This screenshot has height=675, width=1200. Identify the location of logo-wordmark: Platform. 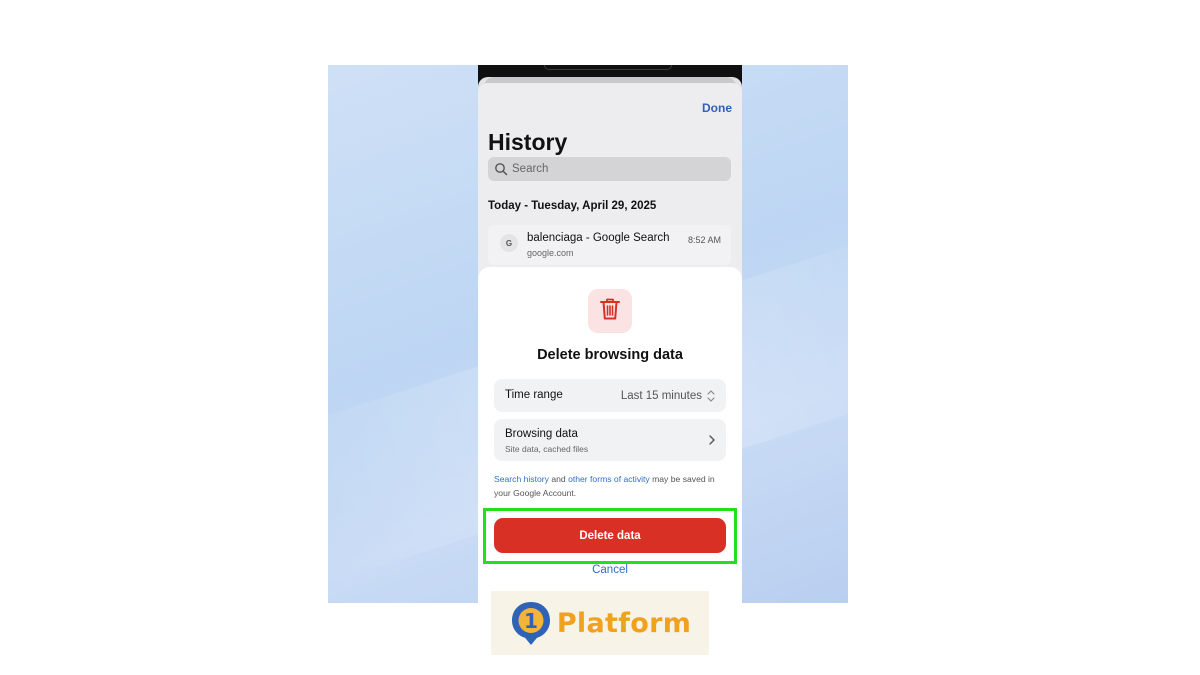
(624, 623).